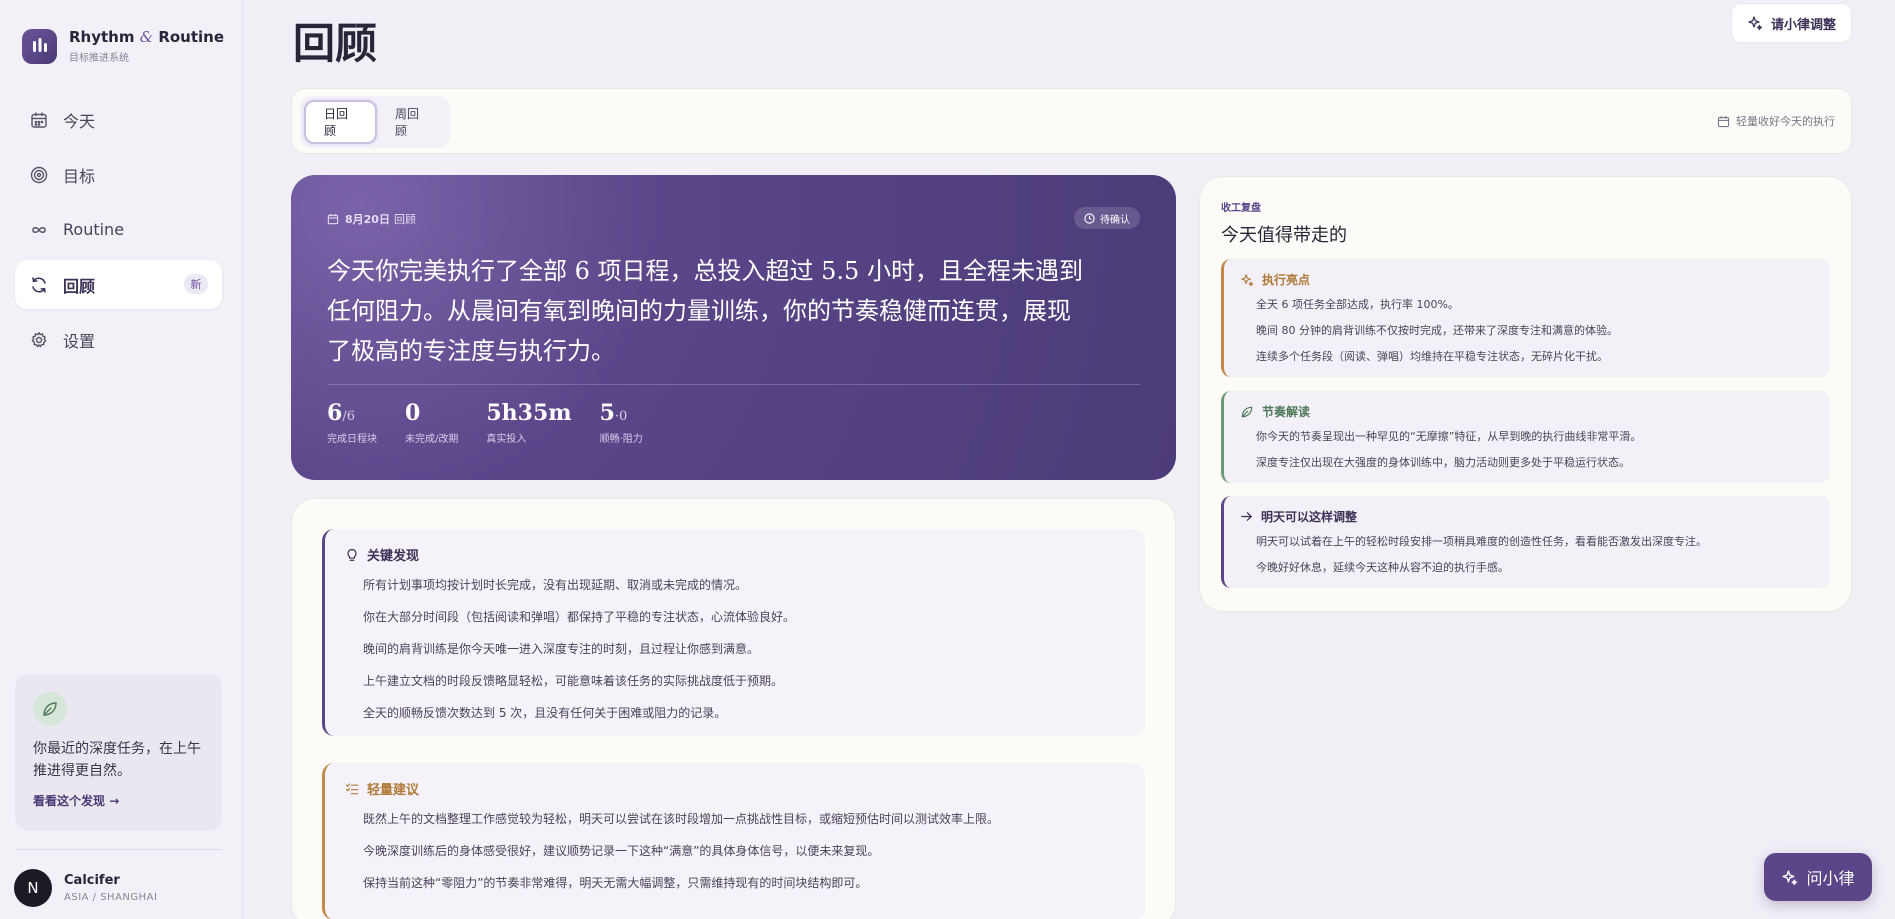 This screenshot has height=919, width=1895. Describe the element at coordinates (432, 422) in the screenshot. I see `stat-missed: 0 未完成/改期` at that location.